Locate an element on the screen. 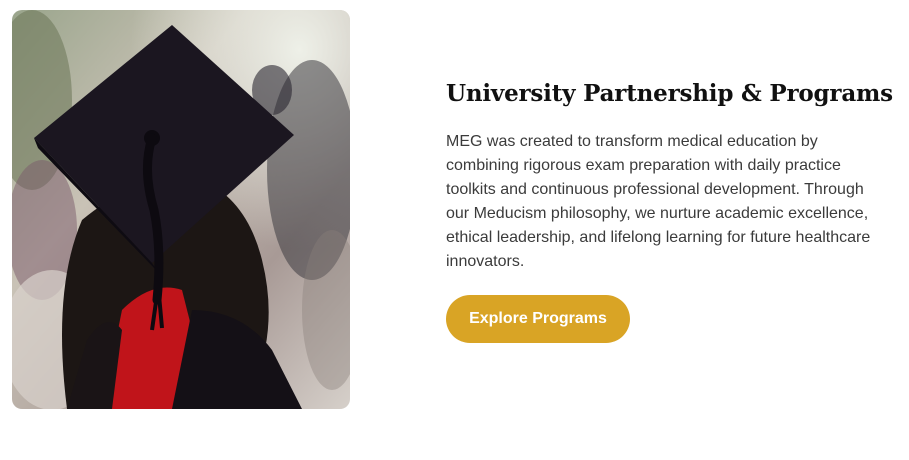 The image size is (909, 460). section-title: University Partnership & Programs is located at coordinates (669, 93).